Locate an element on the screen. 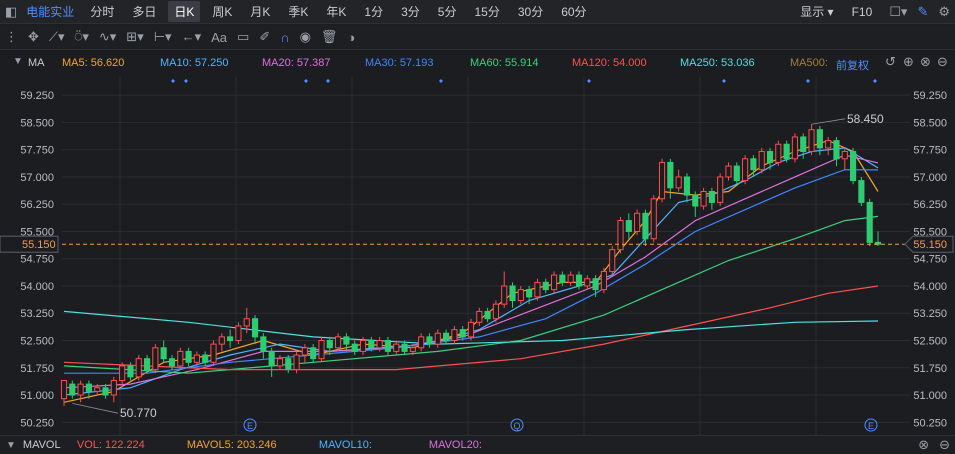 The width and height of the screenshot is (955, 454). y-tick-right: 52.500 is located at coordinates (930, 342).